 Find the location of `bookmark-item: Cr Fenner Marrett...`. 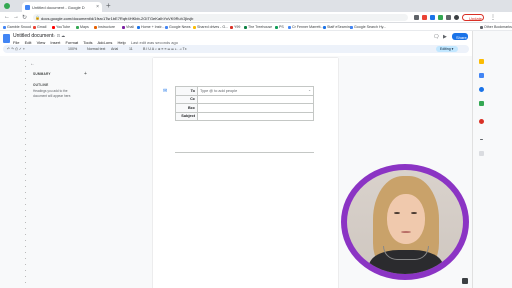

bookmark-item: Cr Fenner Marrett... is located at coordinates (306, 27).